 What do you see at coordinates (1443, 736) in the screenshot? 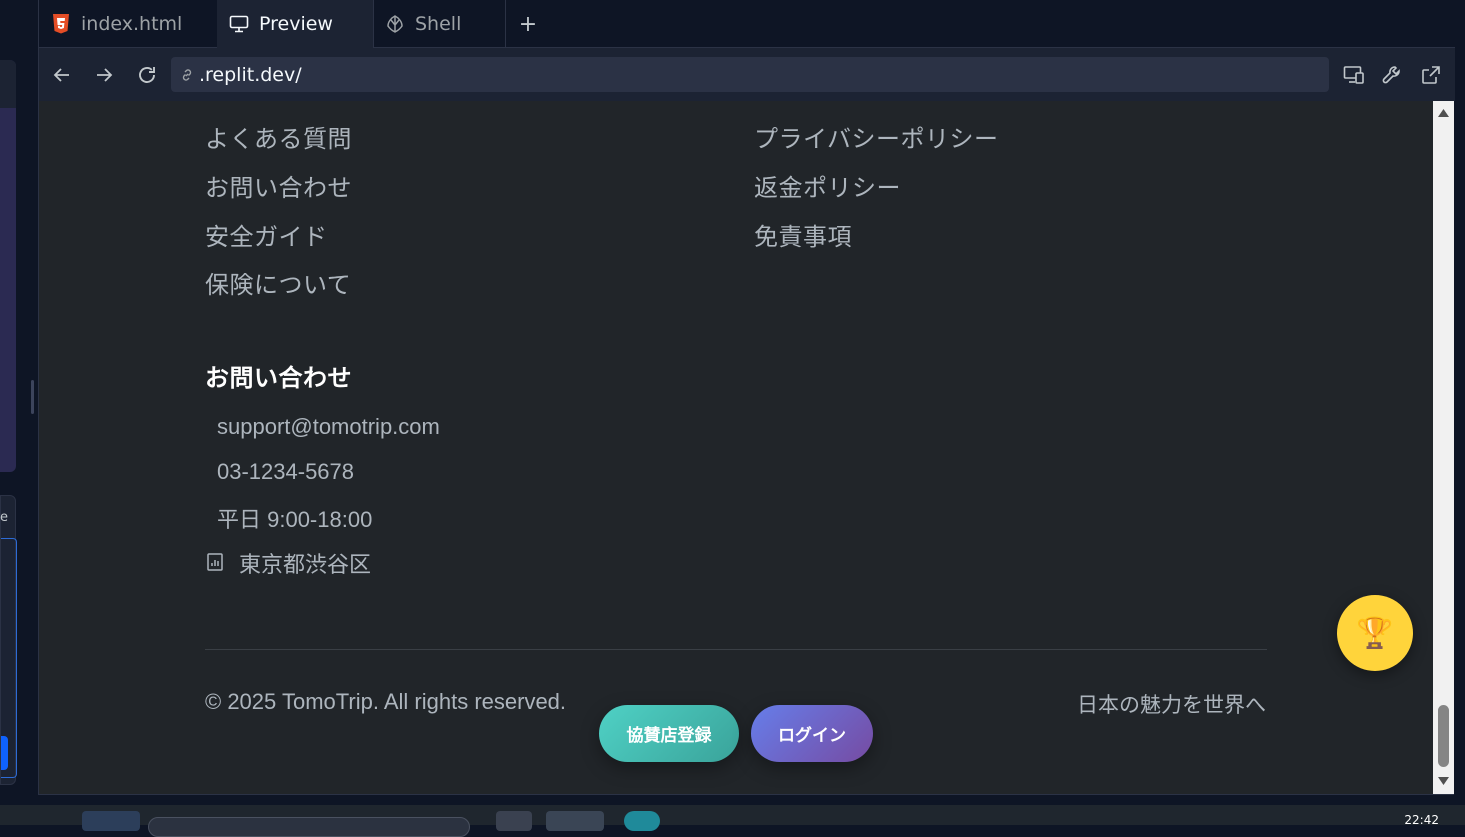
I see `scroll-thumb` at bounding box center [1443, 736].